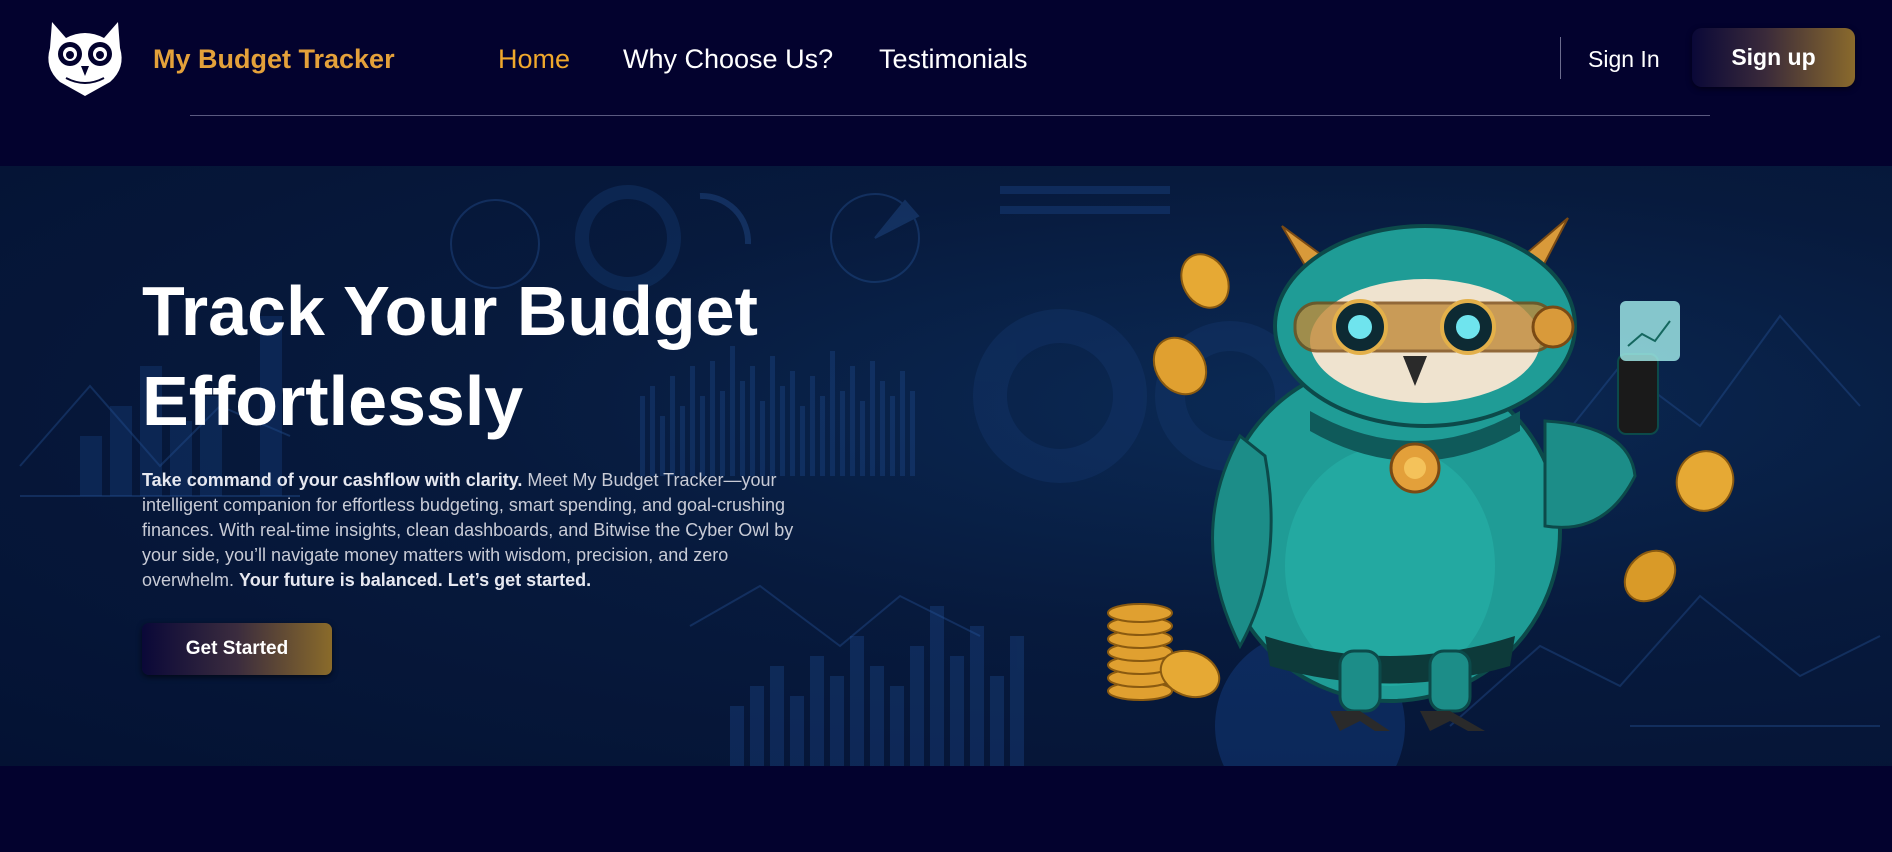 The height and width of the screenshot is (852, 1892). I want to click on navbar-divider-line, so click(950, 115).